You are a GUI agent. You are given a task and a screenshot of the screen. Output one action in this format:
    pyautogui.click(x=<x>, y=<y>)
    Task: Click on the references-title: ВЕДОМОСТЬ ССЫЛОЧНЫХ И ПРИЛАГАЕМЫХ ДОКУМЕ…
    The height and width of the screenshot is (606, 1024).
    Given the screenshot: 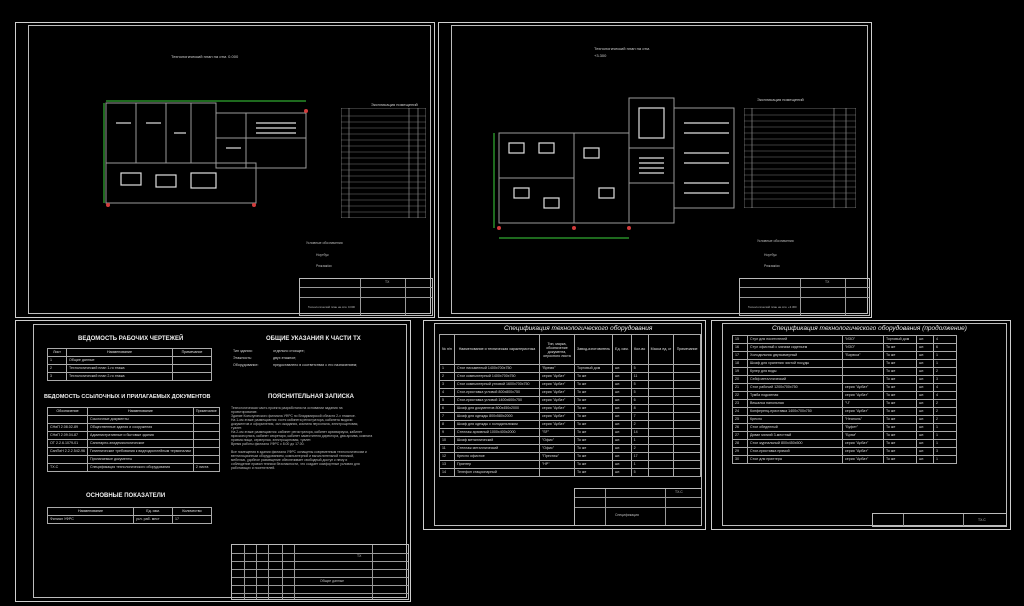 What is the action you would take?
    pyautogui.click(x=127, y=397)
    